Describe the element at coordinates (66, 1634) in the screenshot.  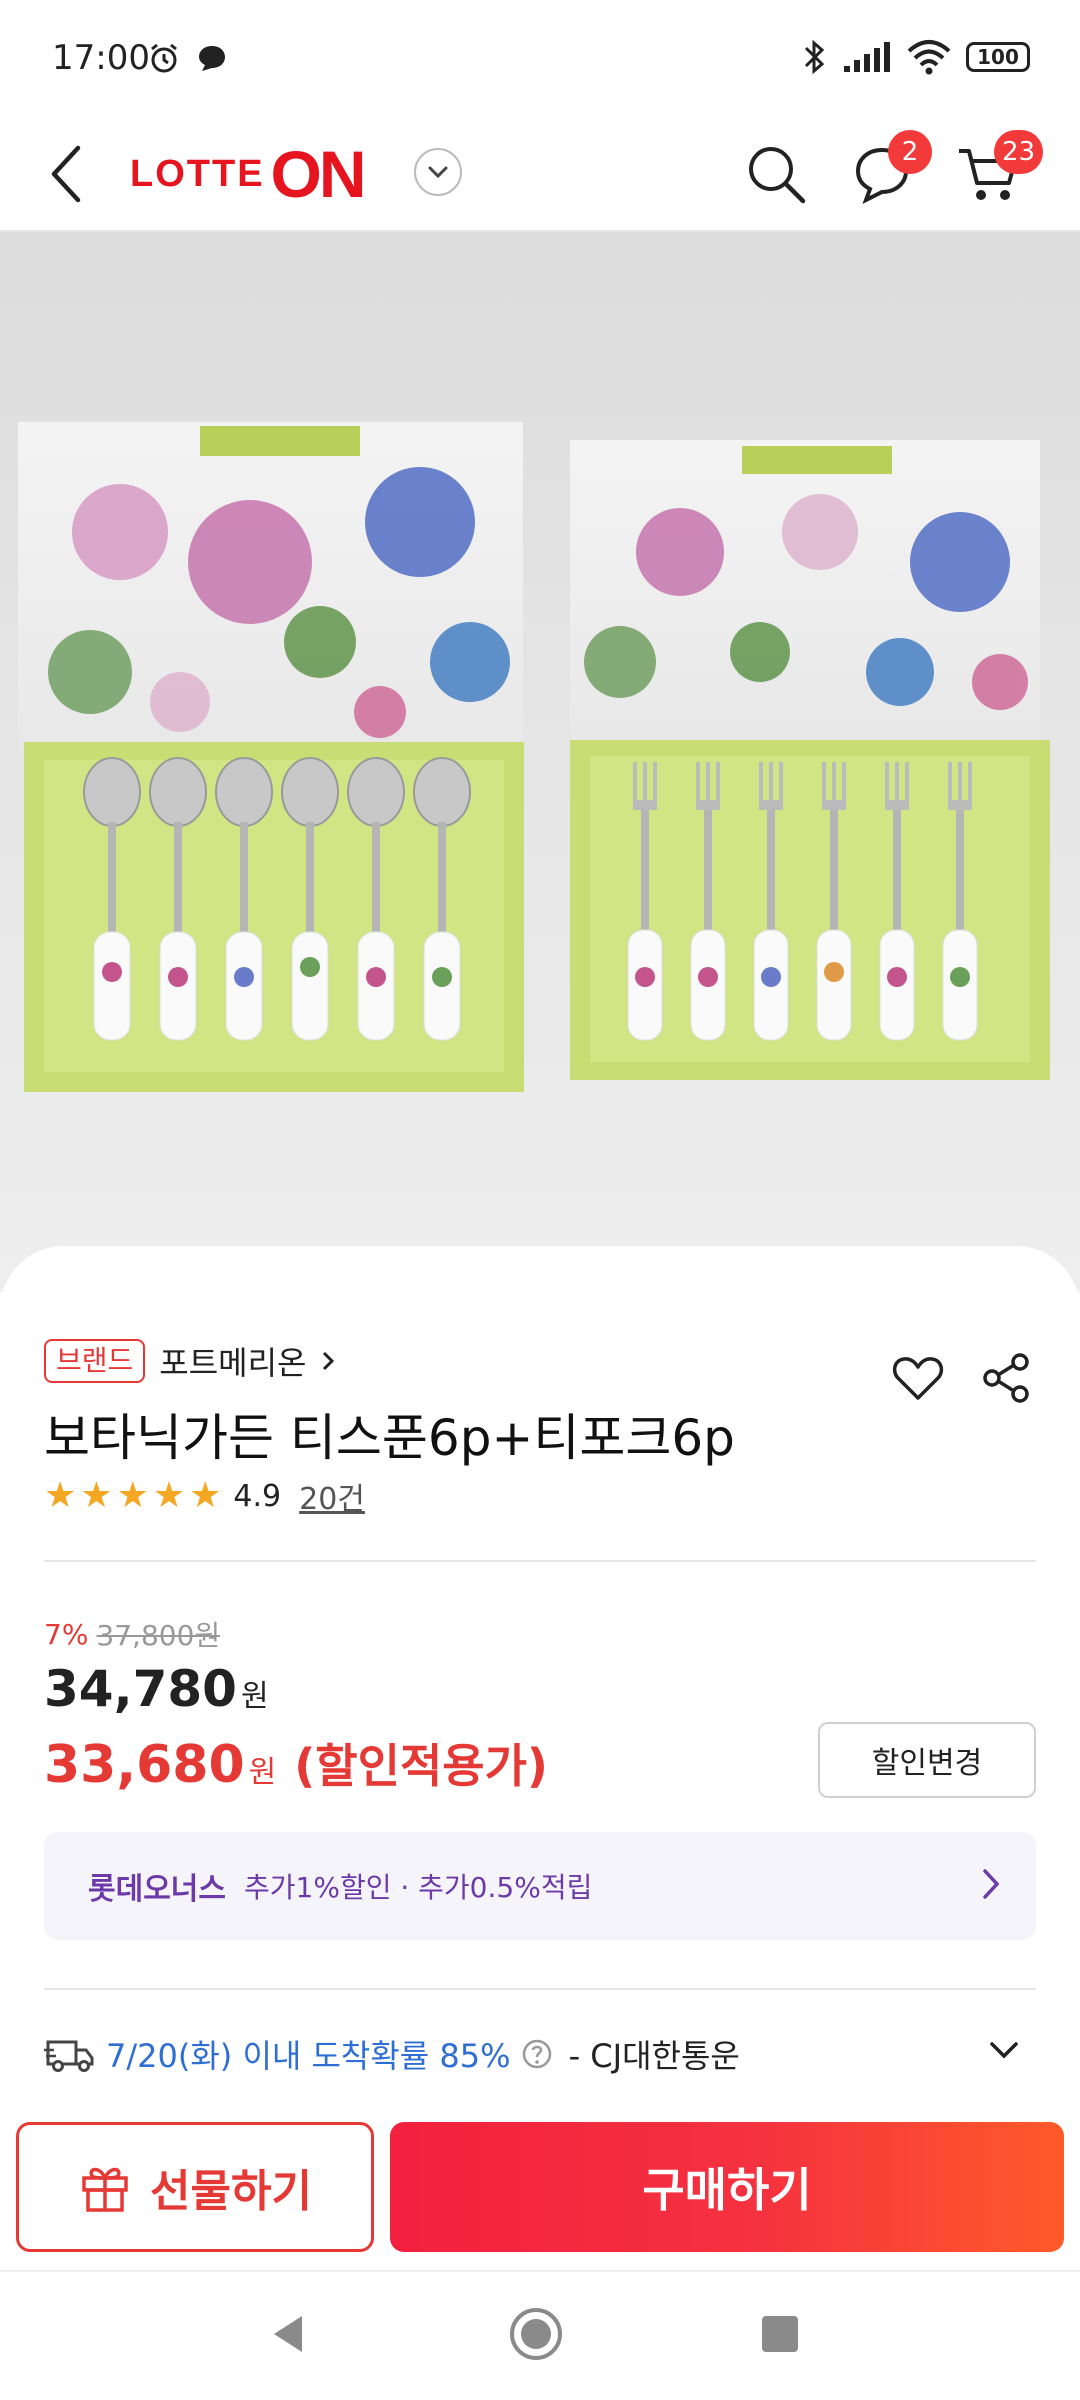
I see `discount-rate: 7%` at that location.